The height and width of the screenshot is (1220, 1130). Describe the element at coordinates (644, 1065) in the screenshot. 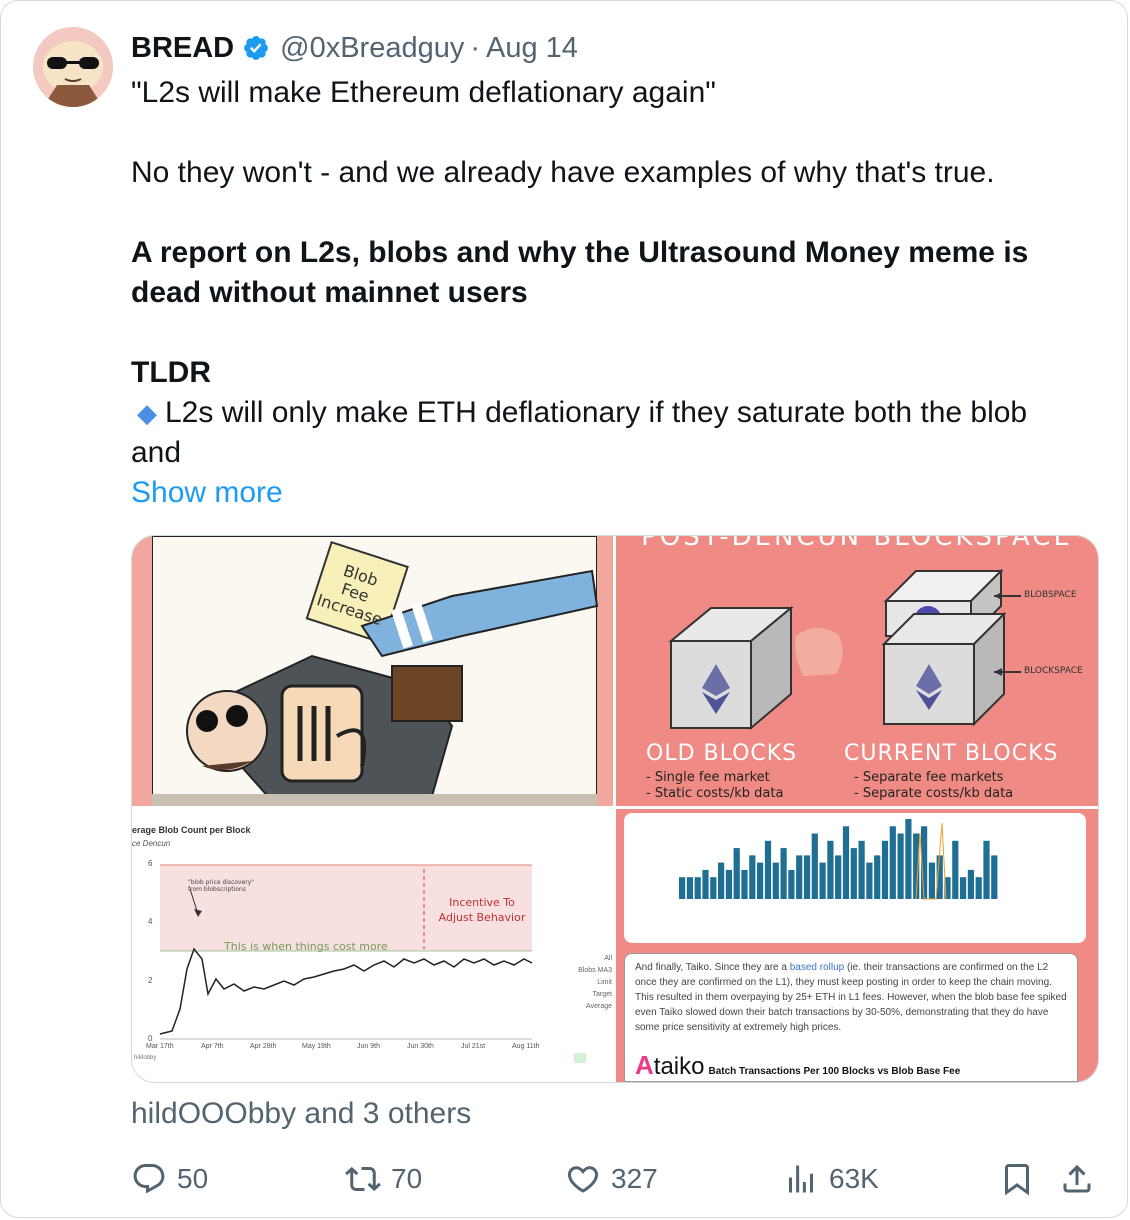

I see `taiko-logo-icon: A` at that location.